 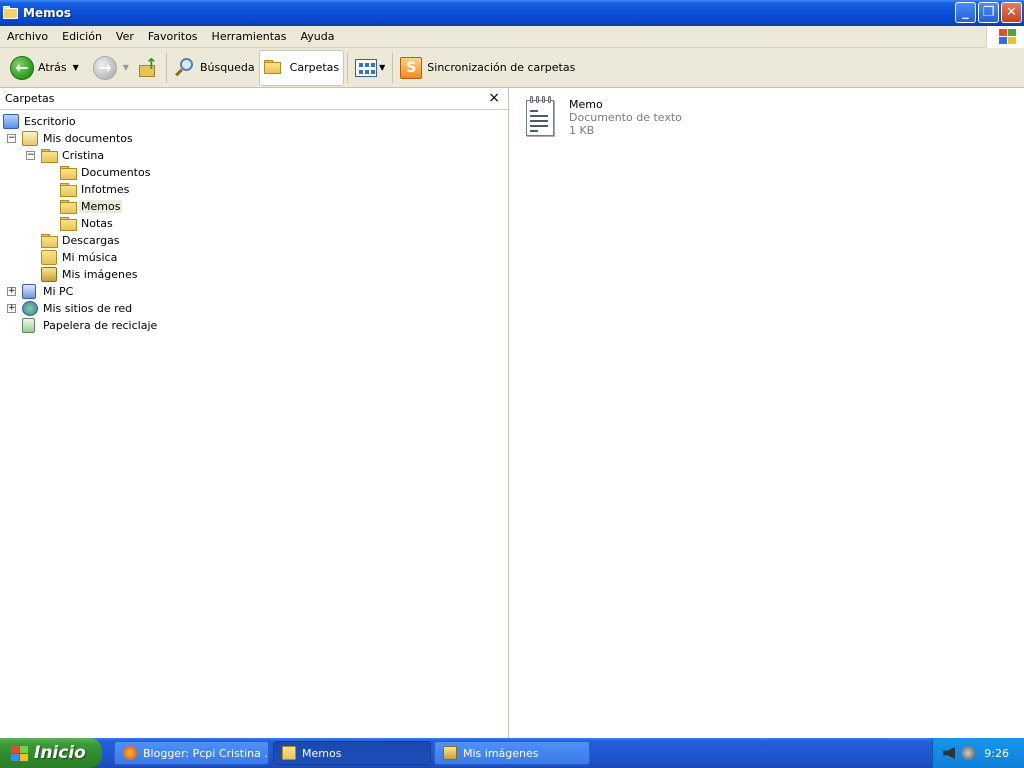 I want to click on search-button: Búsqueda, so click(x=214, y=68).